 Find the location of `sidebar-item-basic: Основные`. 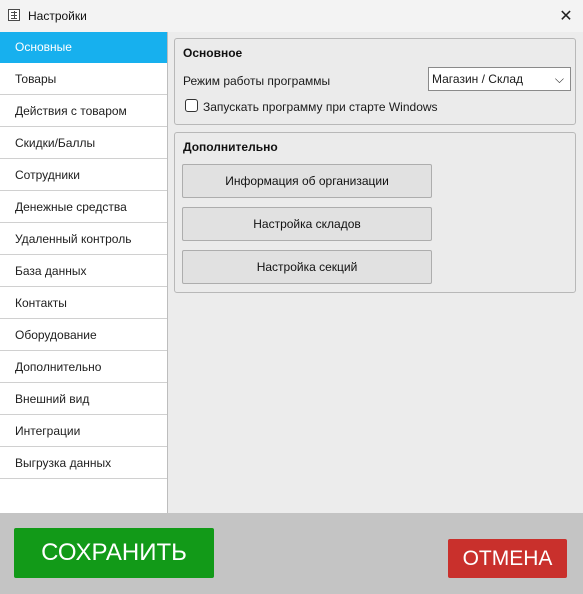

sidebar-item-basic: Основные is located at coordinates (83, 47).